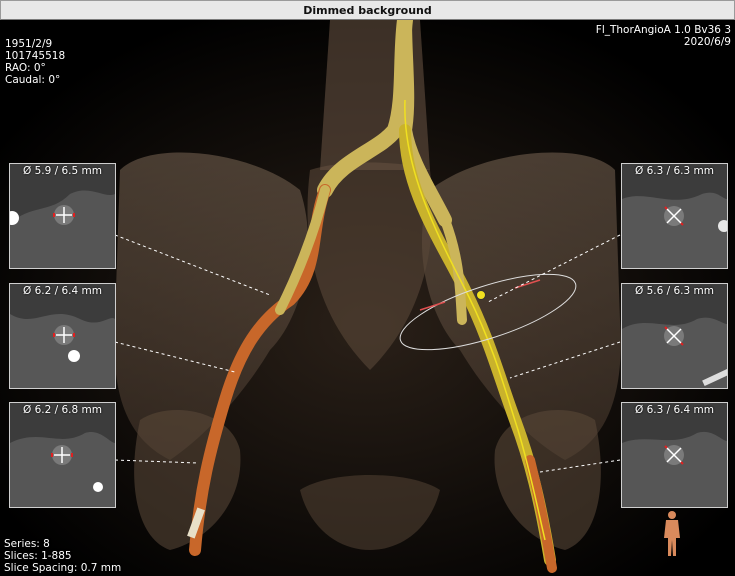 The image size is (735, 576). I want to click on caudal-angle: Caudal: 0°, so click(33, 80).